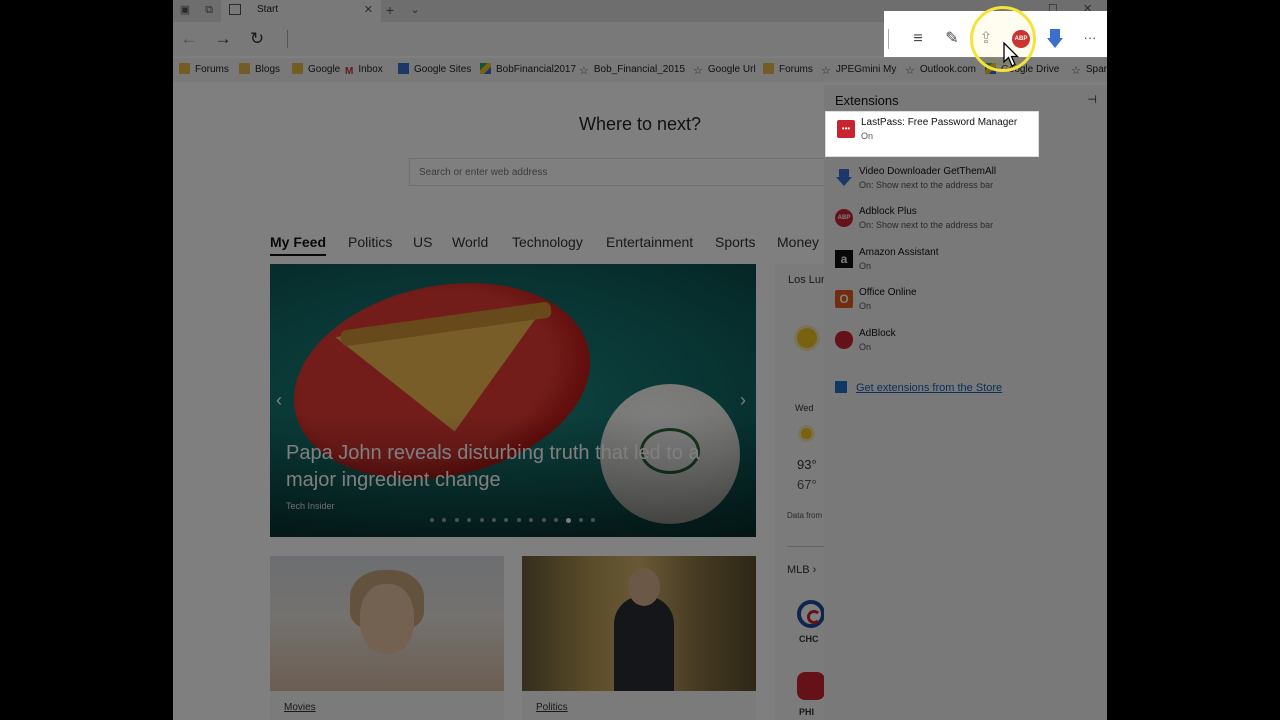 This screenshot has width=1280, height=720. I want to click on carousel-prev-icon: ‹, so click(279, 400).